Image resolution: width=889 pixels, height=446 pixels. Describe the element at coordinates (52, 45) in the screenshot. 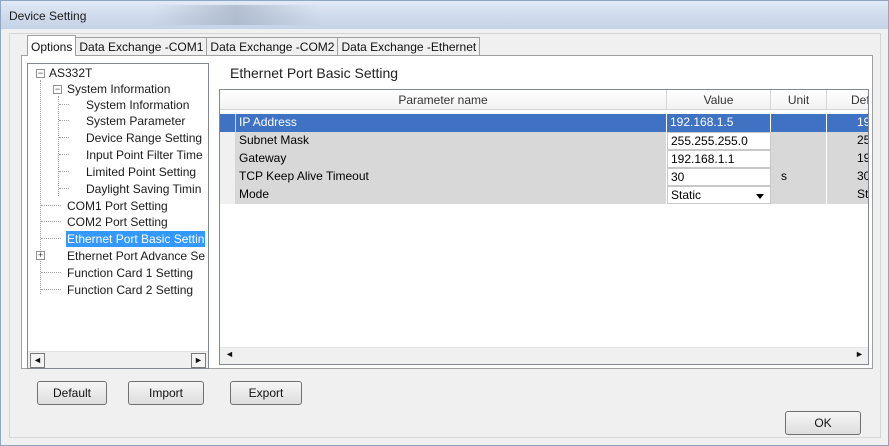

I see `tab-options: Options` at that location.